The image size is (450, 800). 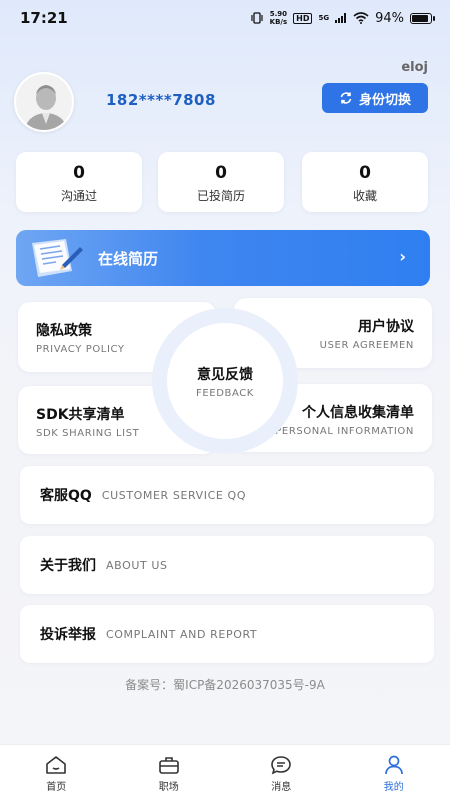 I want to click on tab-workplace: 职场, so click(x=169, y=772).